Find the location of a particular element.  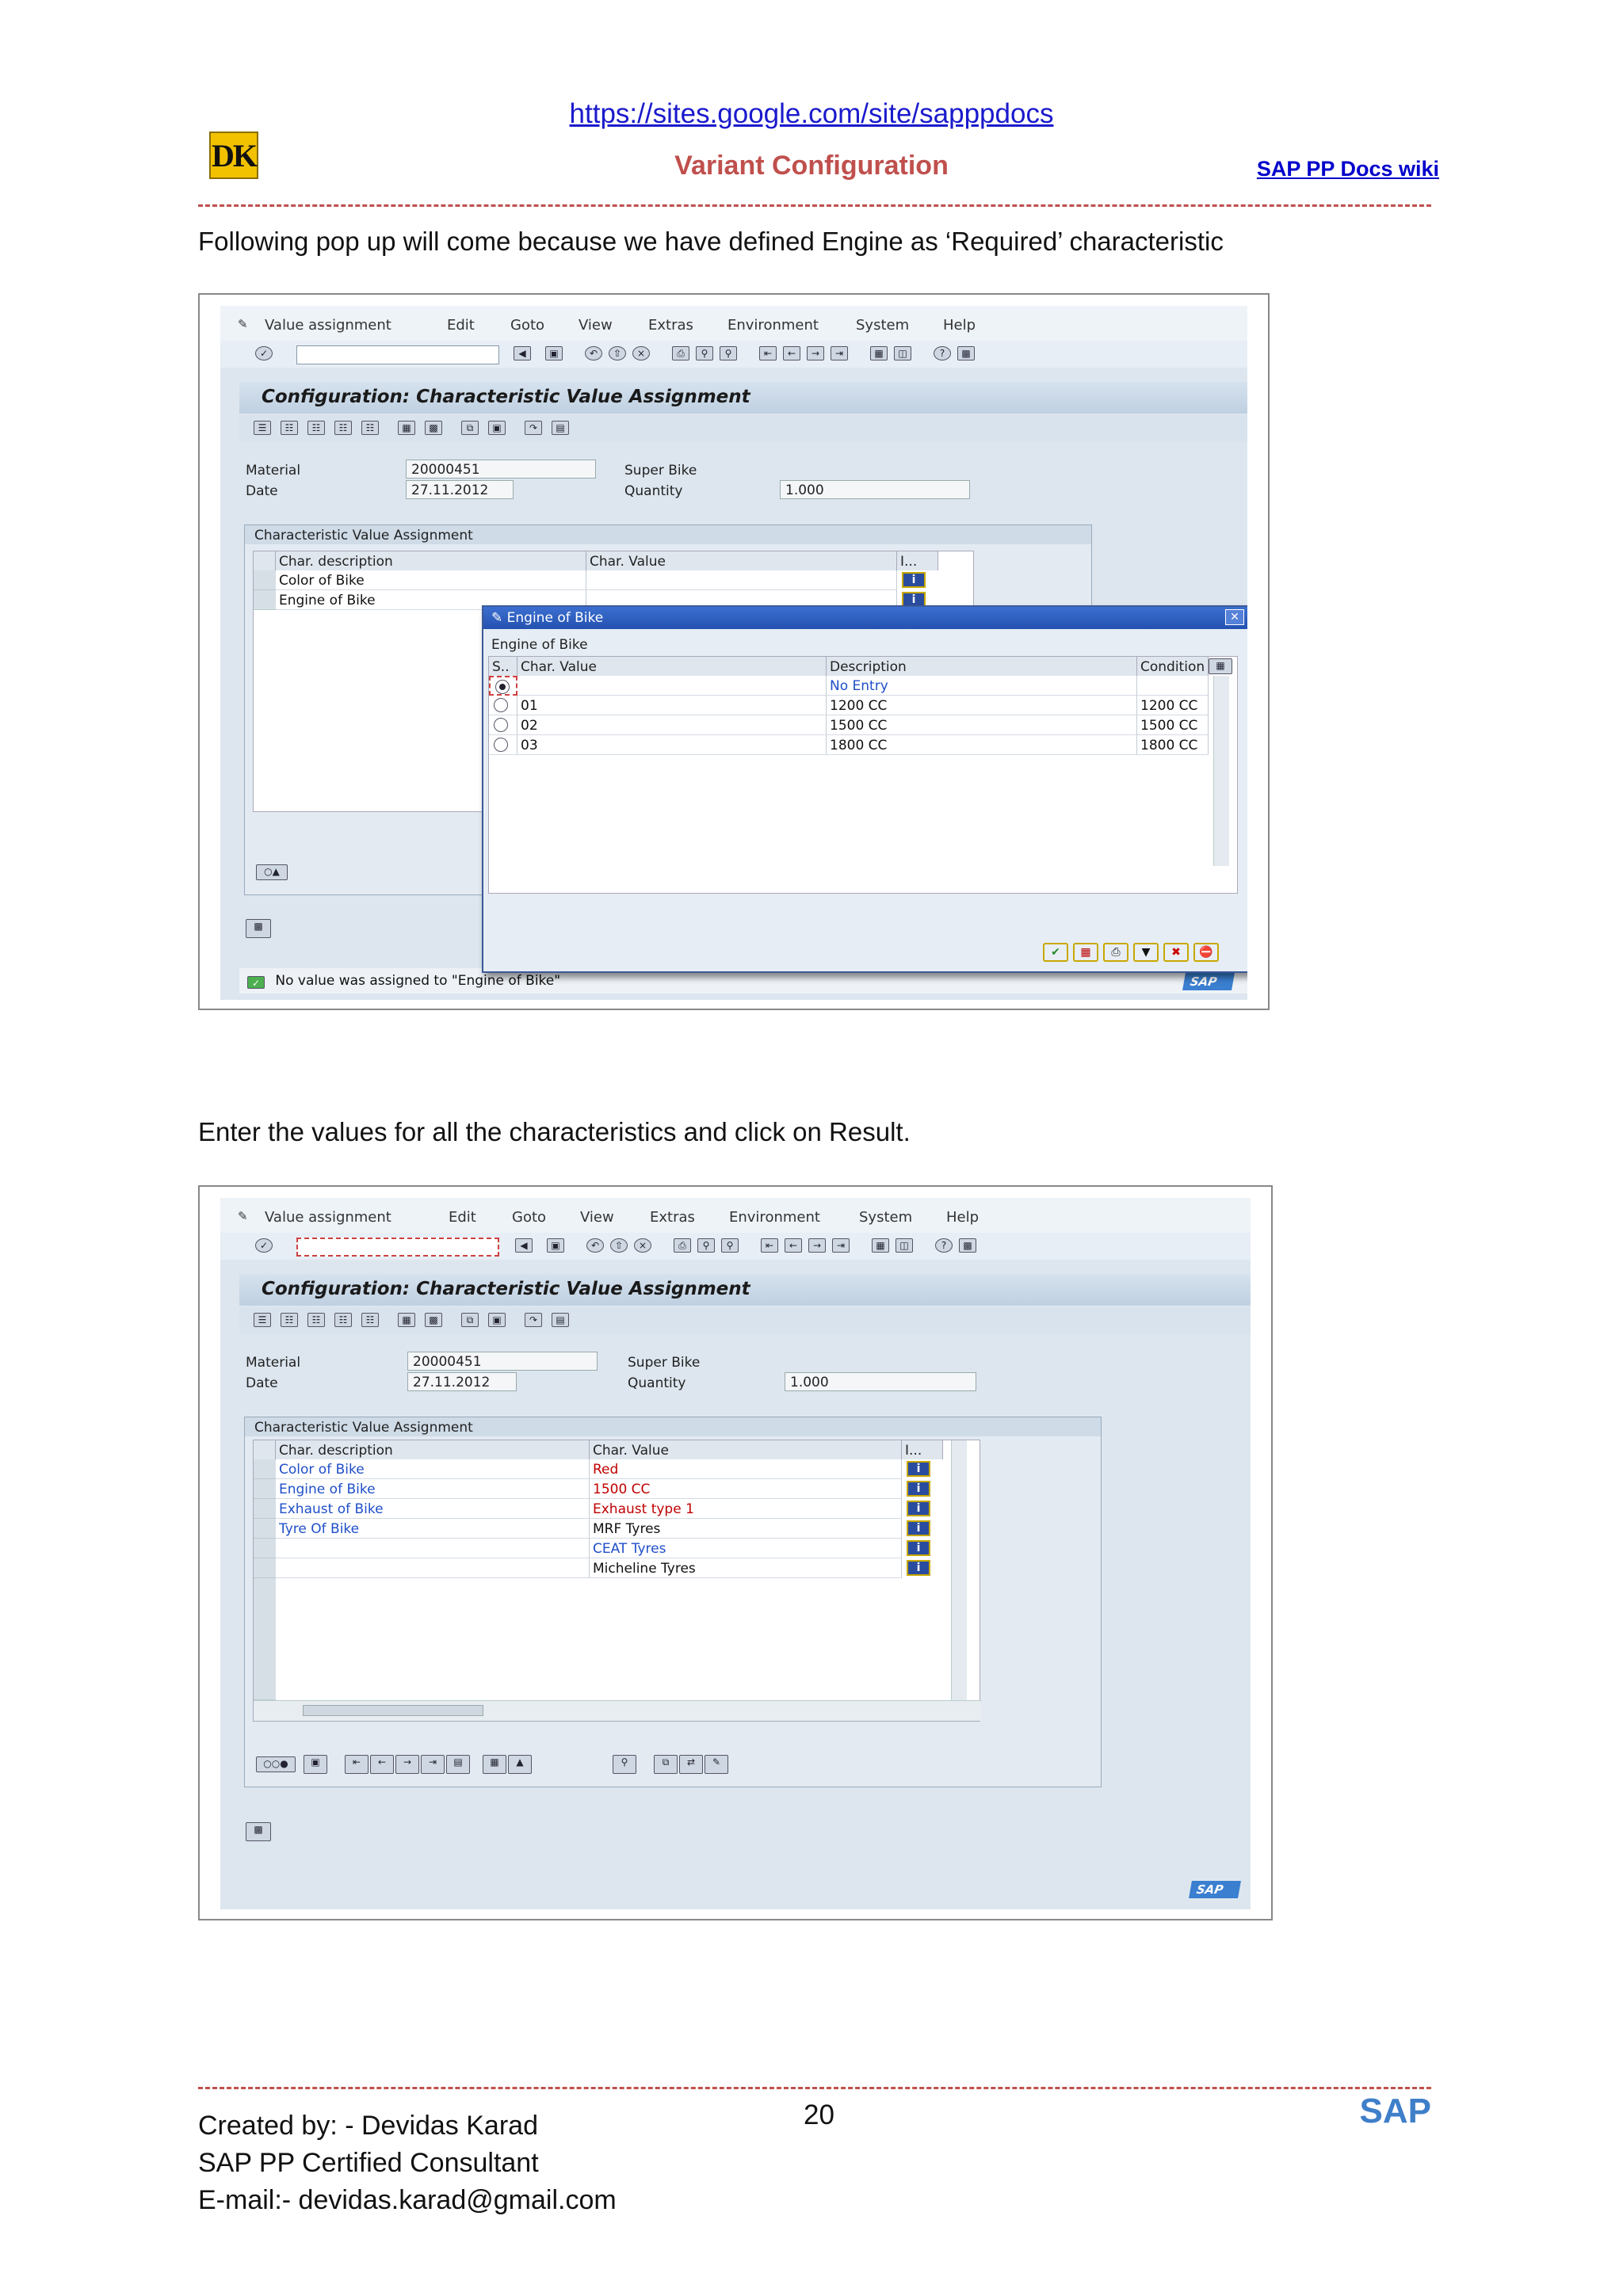

material-field: 20000451 is located at coordinates (501, 469).